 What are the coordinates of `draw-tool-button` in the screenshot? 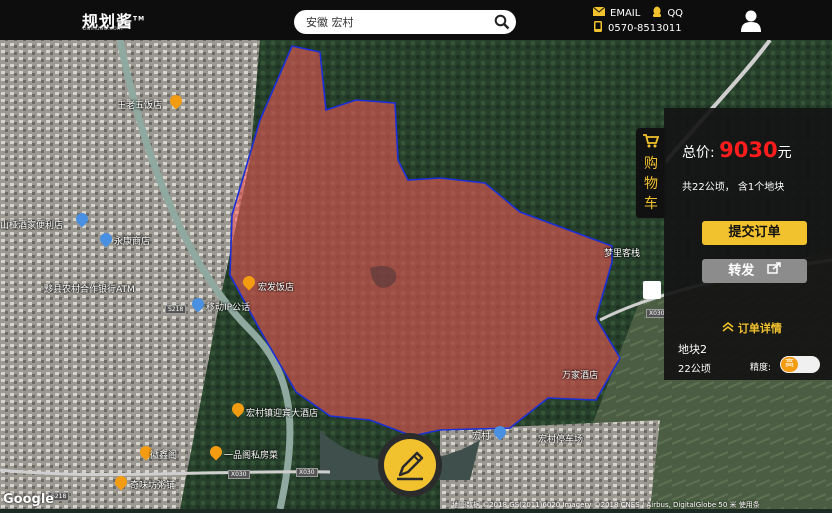 It's located at (410, 465).